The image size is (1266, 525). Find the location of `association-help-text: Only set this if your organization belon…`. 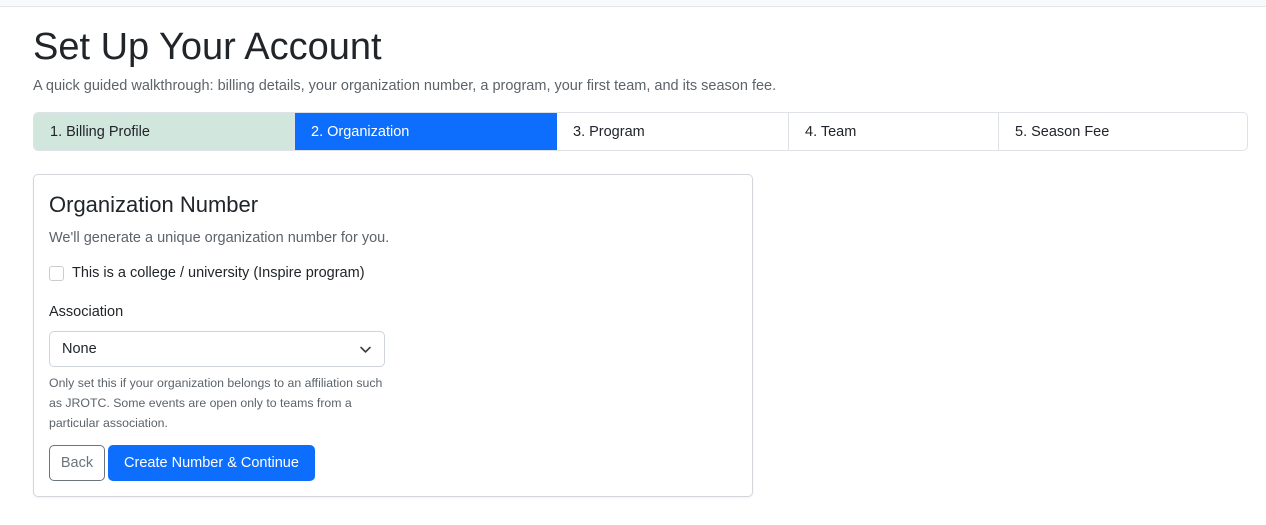

association-help-text: Only set this if your organization belon… is located at coordinates (216, 403).